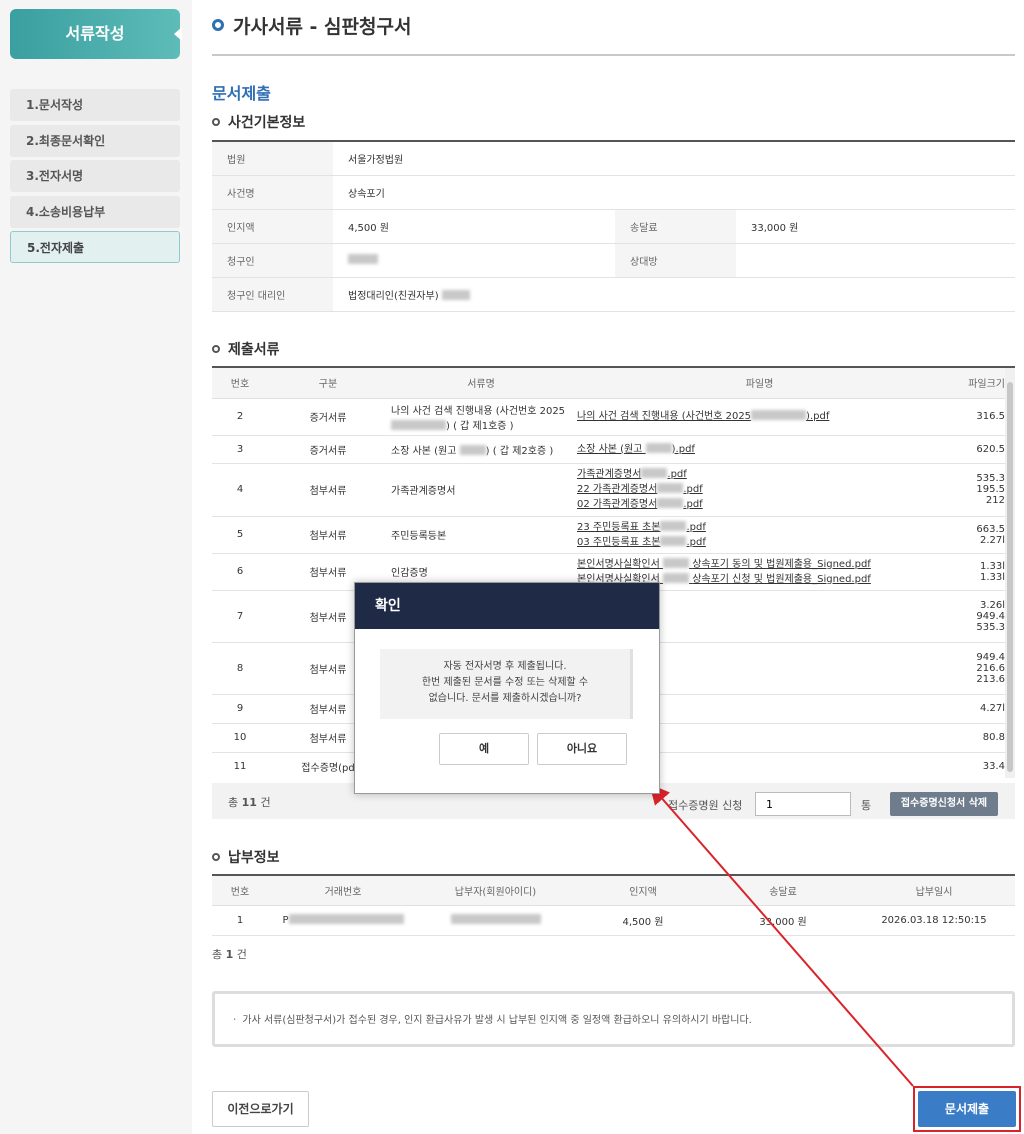  I want to click on prev-button: 이전으로가기, so click(260, 1109).